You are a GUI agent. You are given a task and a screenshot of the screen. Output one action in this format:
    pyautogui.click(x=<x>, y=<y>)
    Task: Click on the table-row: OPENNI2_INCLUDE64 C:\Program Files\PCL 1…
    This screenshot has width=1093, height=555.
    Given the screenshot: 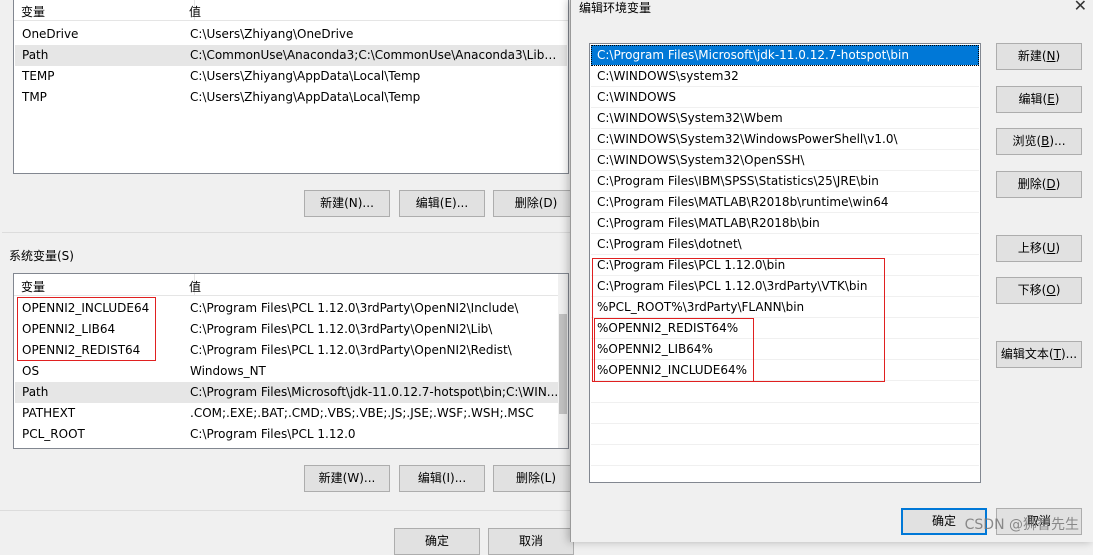 What is the action you would take?
    pyautogui.click(x=291, y=308)
    